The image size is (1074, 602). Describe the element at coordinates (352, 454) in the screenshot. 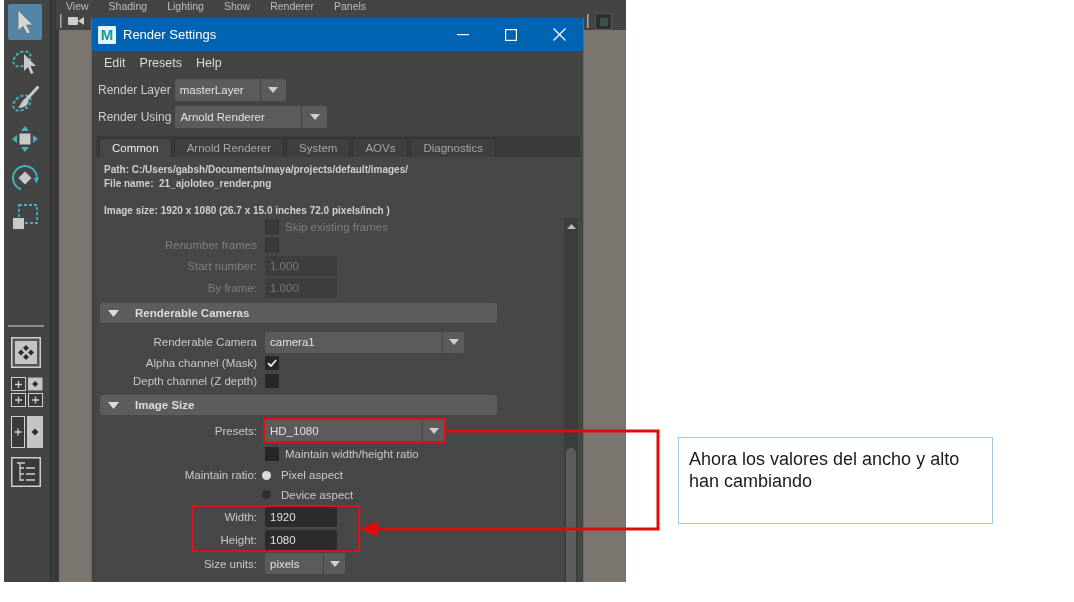

I see `checkbox-label: Maintain width/height ratio` at that location.